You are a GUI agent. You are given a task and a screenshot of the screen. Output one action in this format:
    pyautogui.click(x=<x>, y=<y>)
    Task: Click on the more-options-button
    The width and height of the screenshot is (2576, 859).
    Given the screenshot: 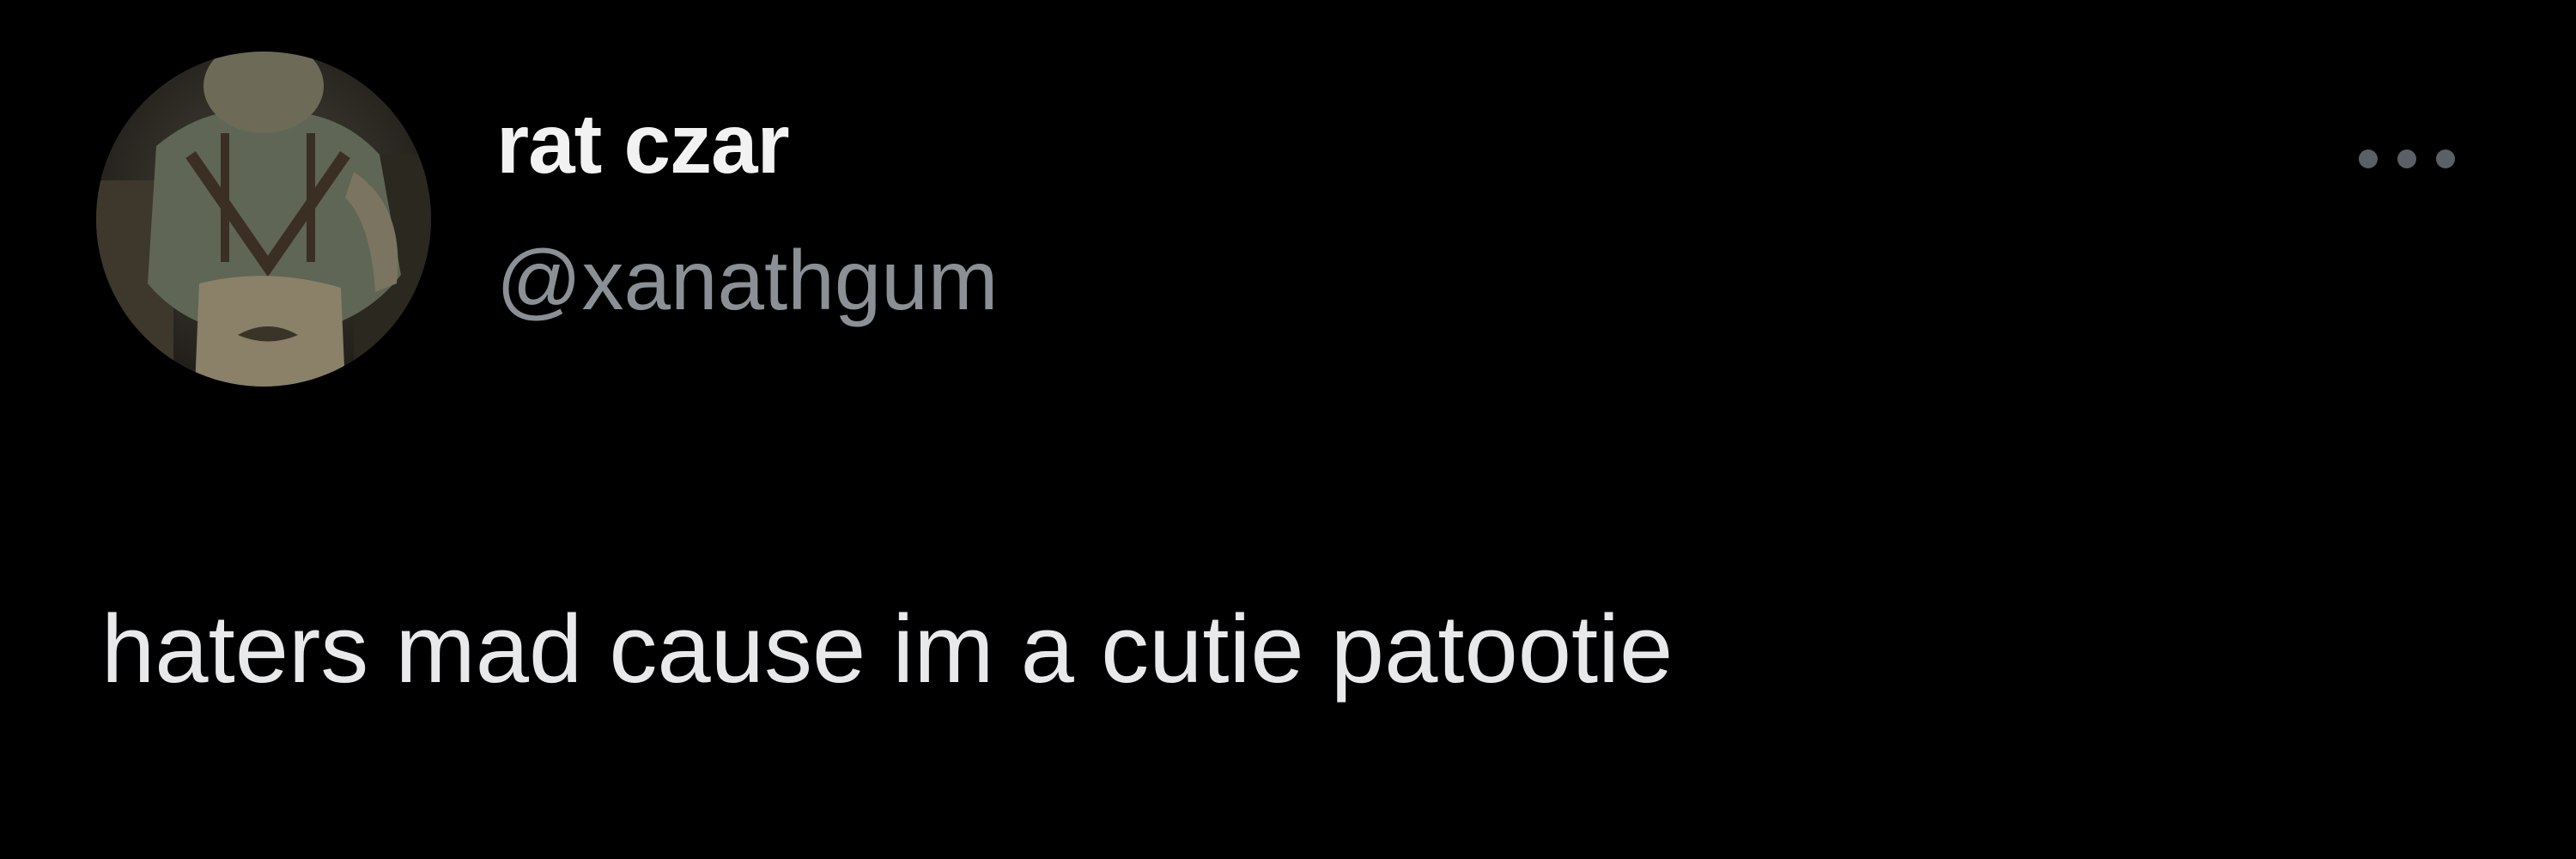 What is the action you would take?
    pyautogui.click(x=2406, y=159)
    